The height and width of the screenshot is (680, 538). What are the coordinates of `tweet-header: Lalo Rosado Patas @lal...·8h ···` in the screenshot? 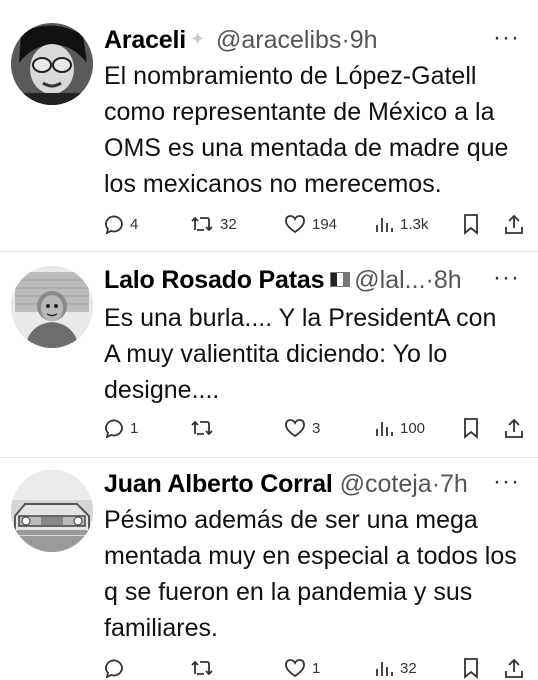 It's located at (317, 280).